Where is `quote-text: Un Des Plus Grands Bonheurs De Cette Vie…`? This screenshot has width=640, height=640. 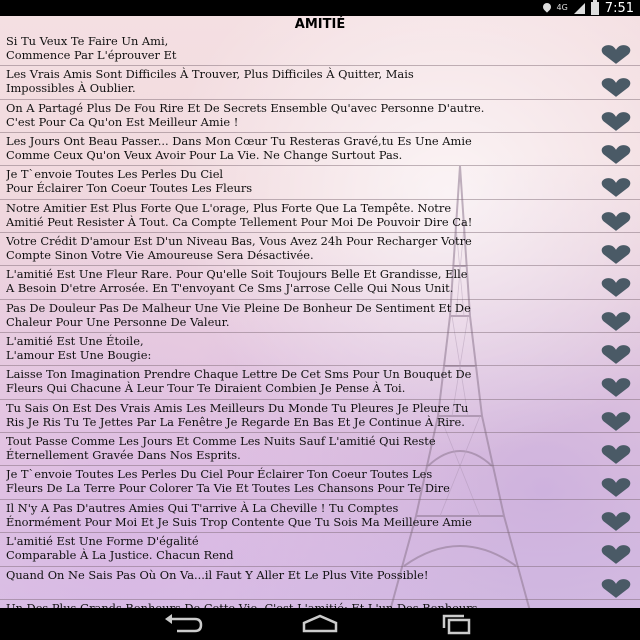
quote-text: Un Des Plus Grands Bonheurs De Cette Vie… is located at coordinates (242, 604).